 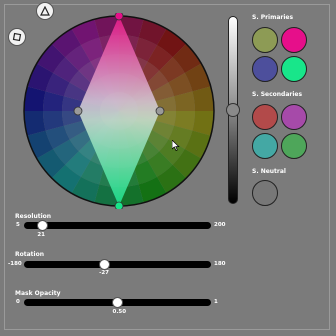 I want to click on mask-opacity-value: 0.50, so click(x=119, y=312).